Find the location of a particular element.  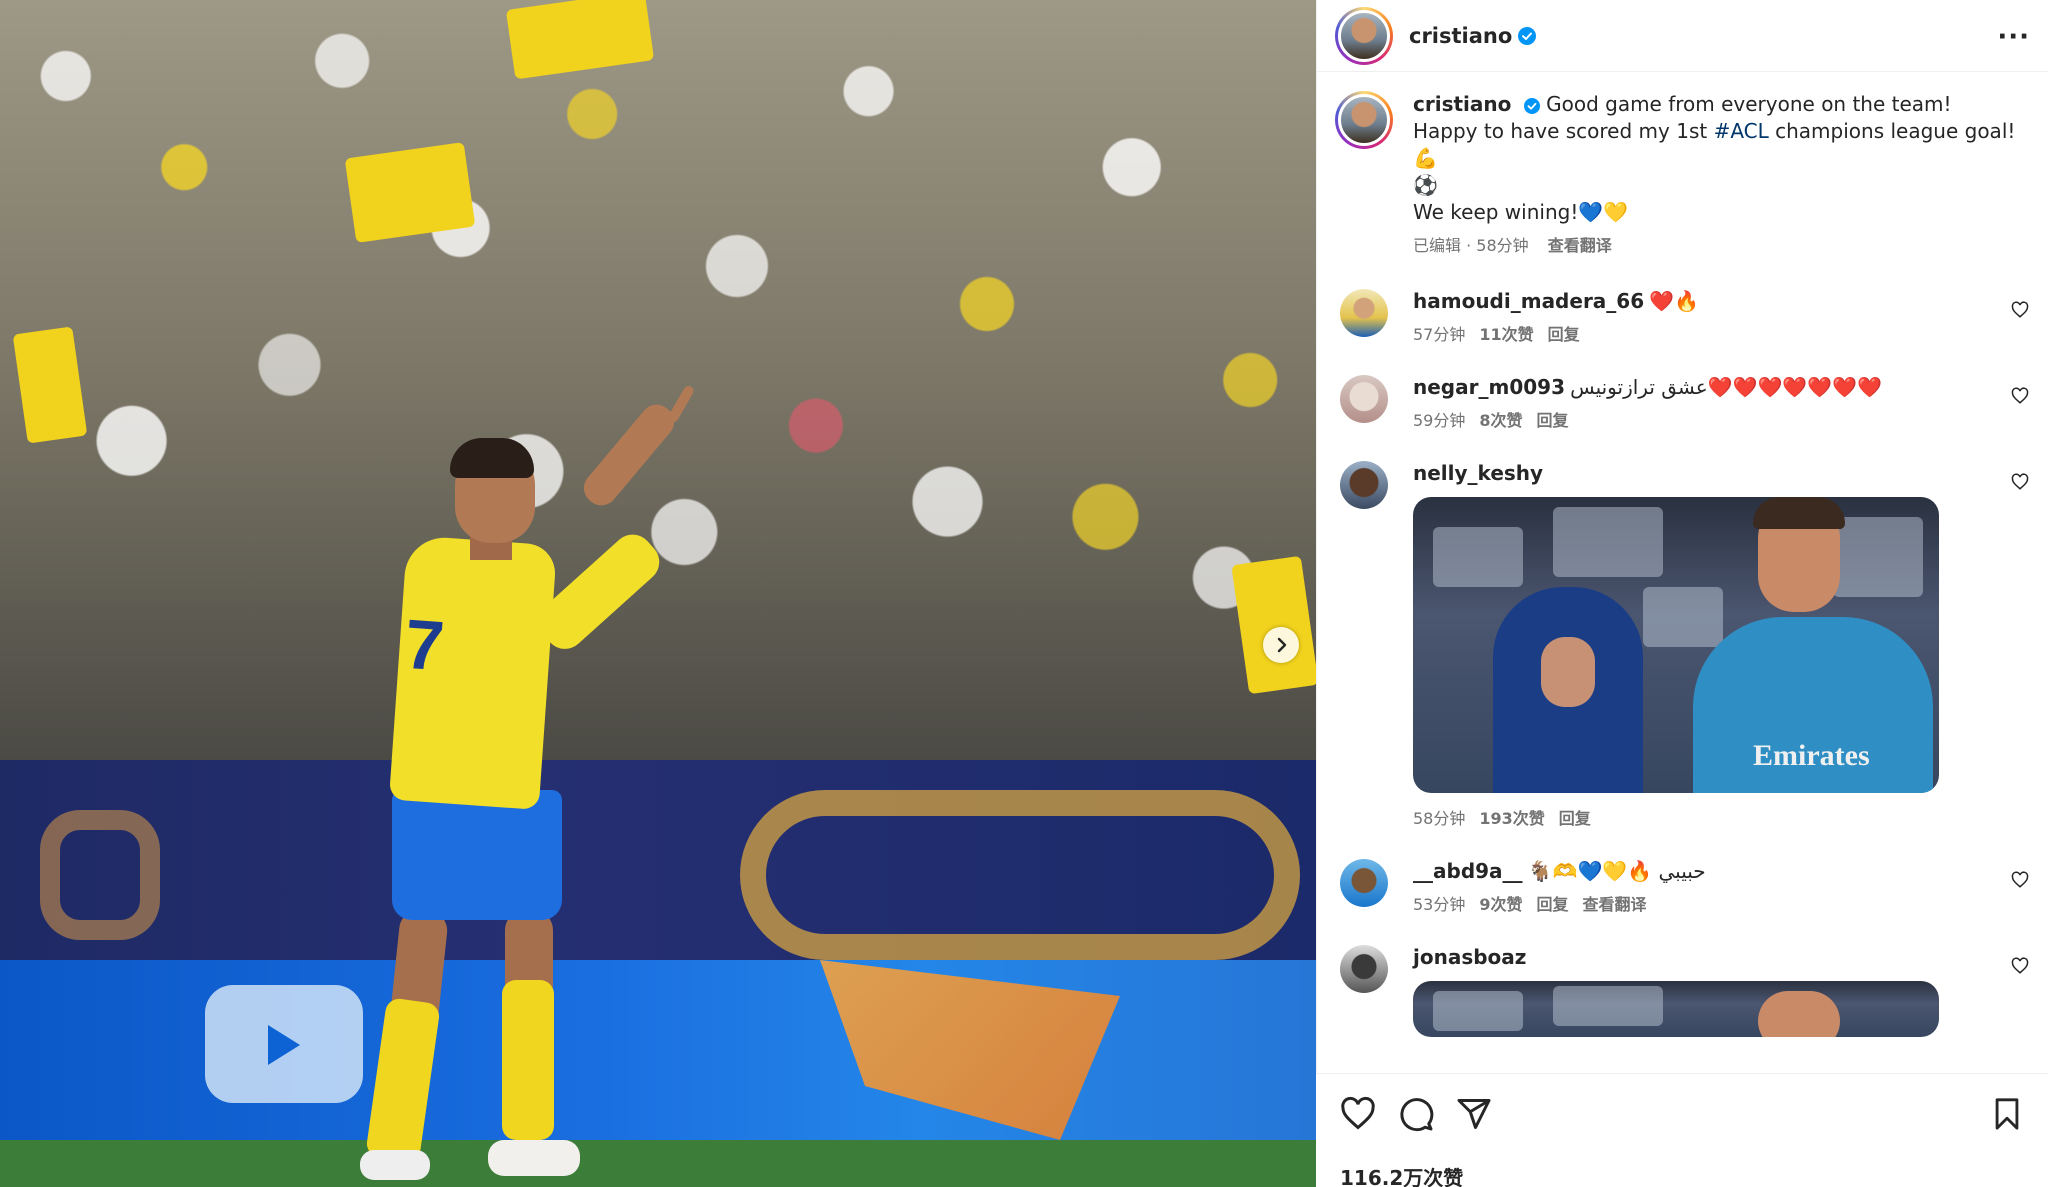

commenter-username: nelly_keshy is located at coordinates (1478, 473).